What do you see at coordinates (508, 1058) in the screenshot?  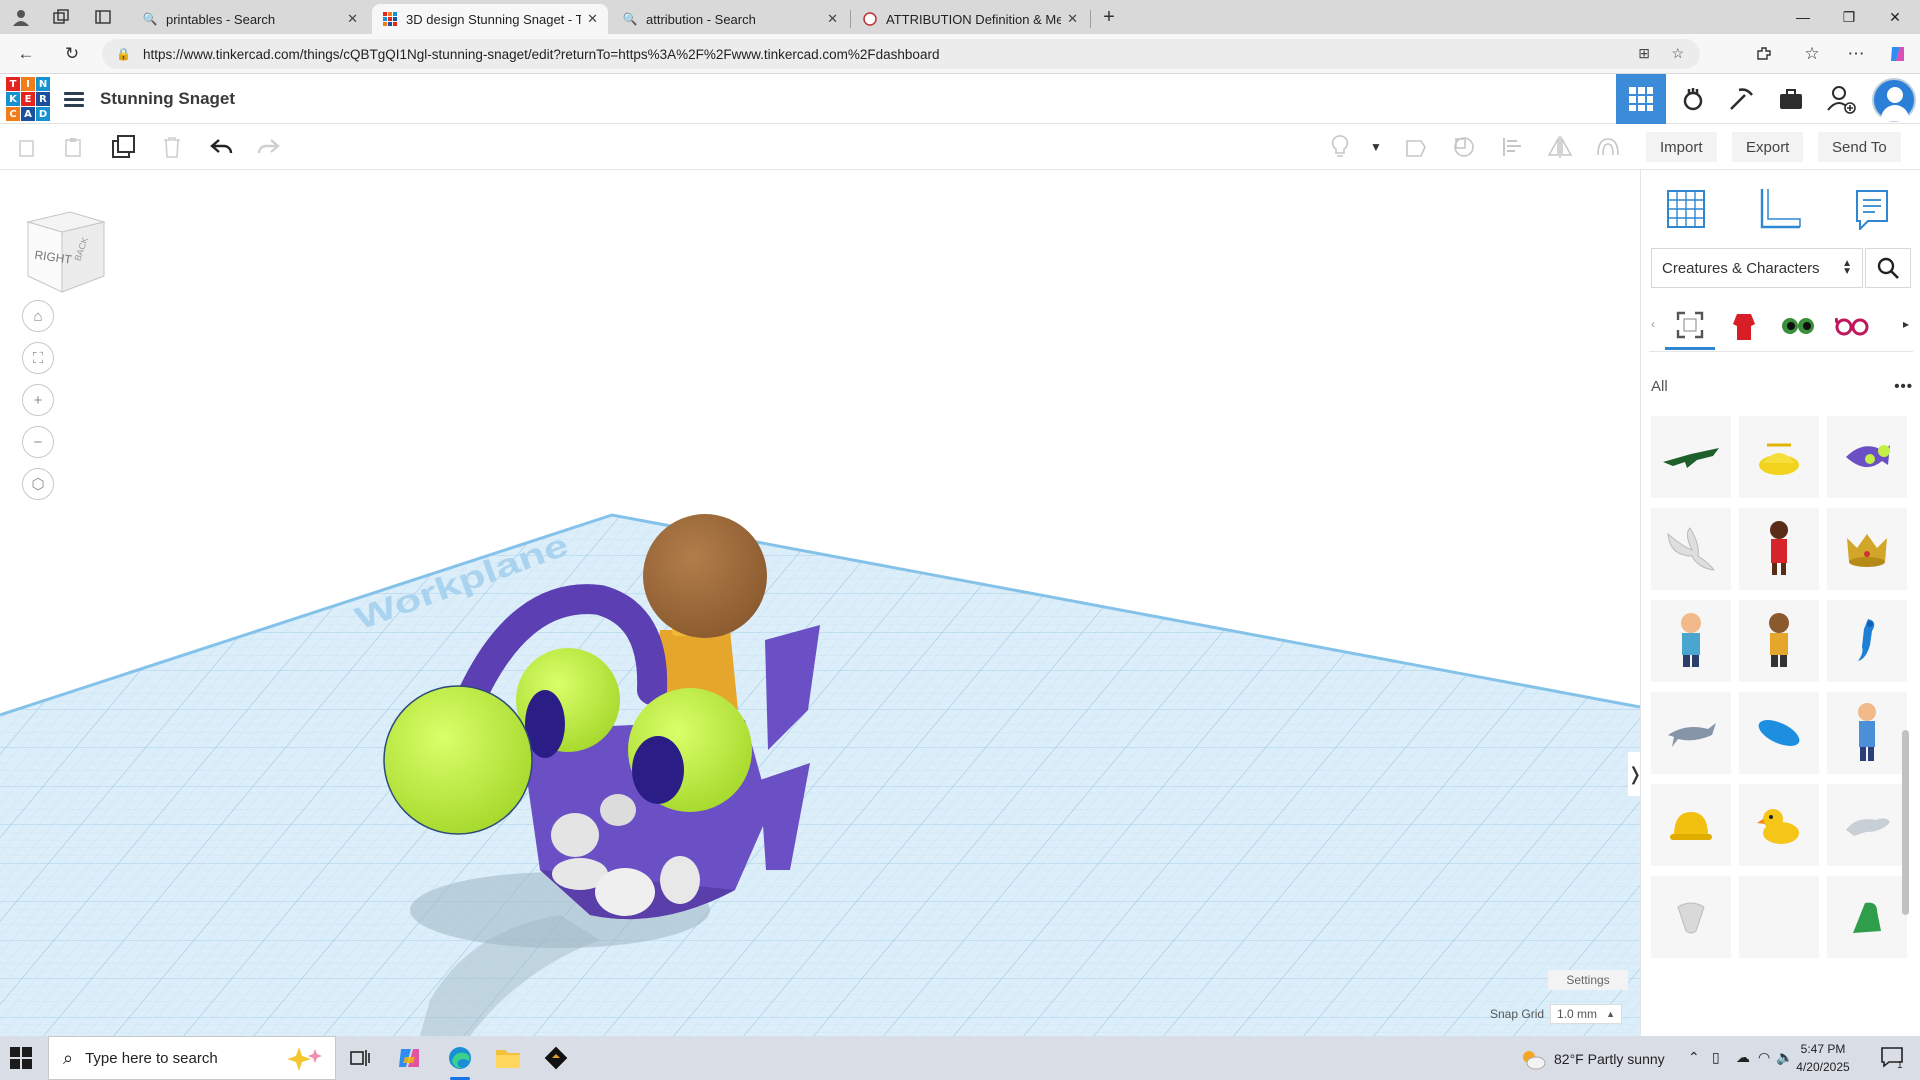 I see `file-explorer-icon` at bounding box center [508, 1058].